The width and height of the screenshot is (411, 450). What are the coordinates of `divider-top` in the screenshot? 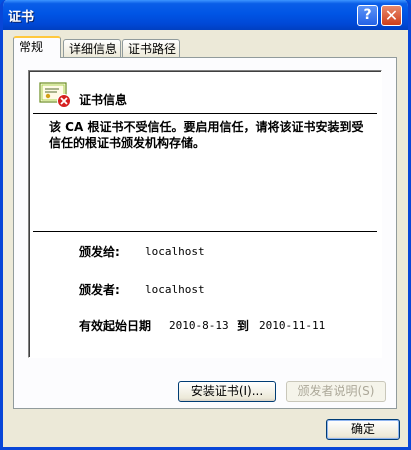 It's located at (205, 113).